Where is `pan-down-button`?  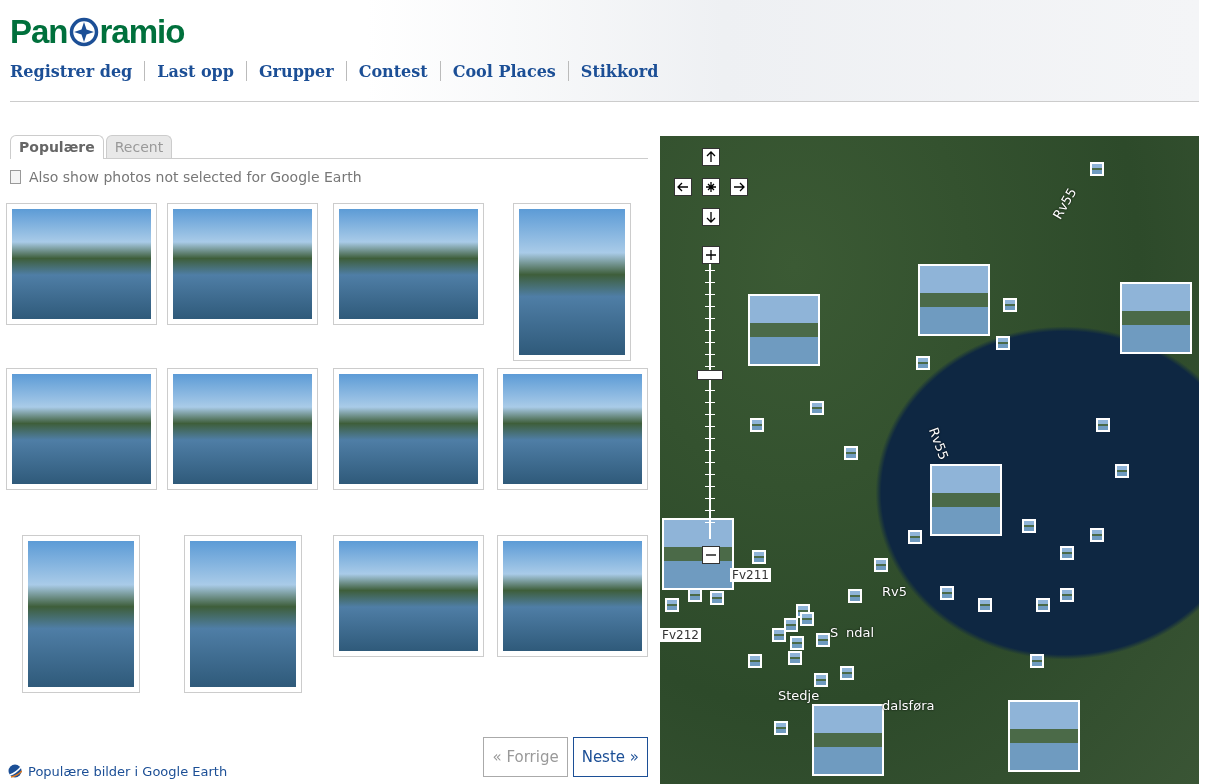 pan-down-button is located at coordinates (711, 217).